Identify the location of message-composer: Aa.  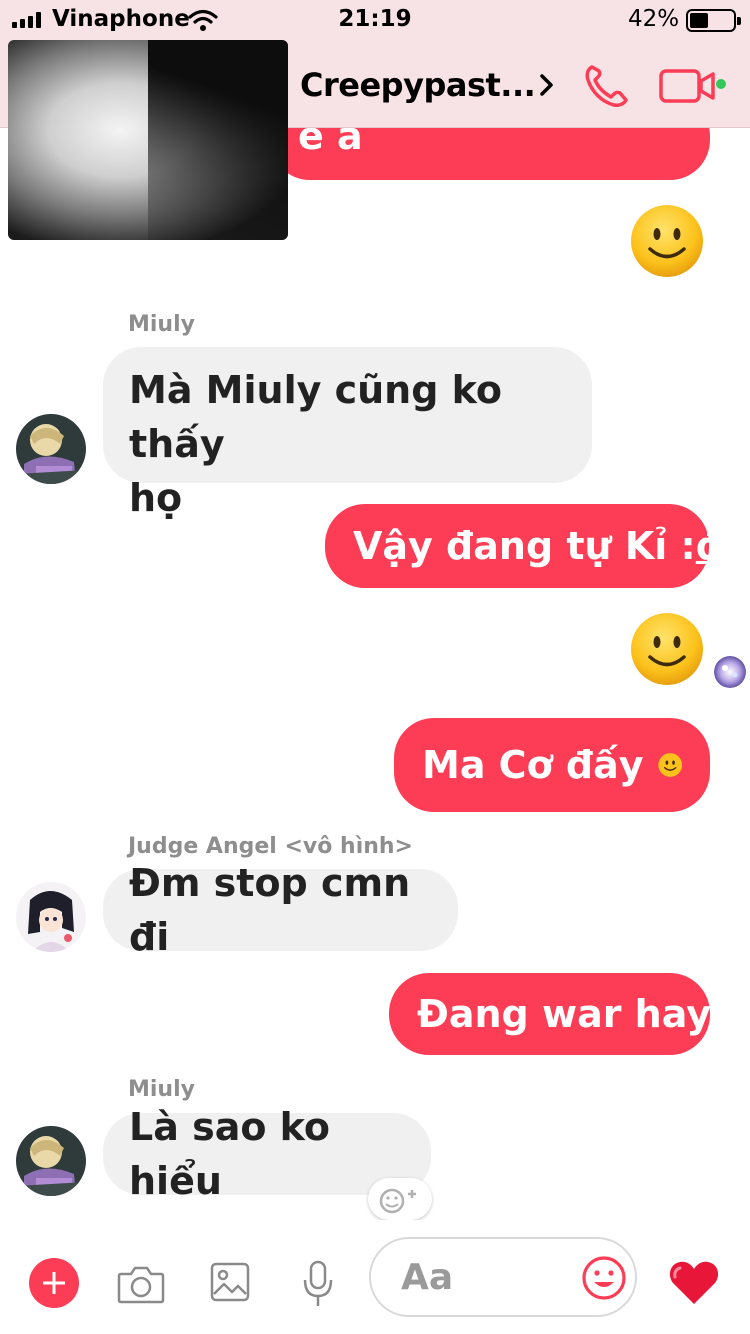
(375, 1277).